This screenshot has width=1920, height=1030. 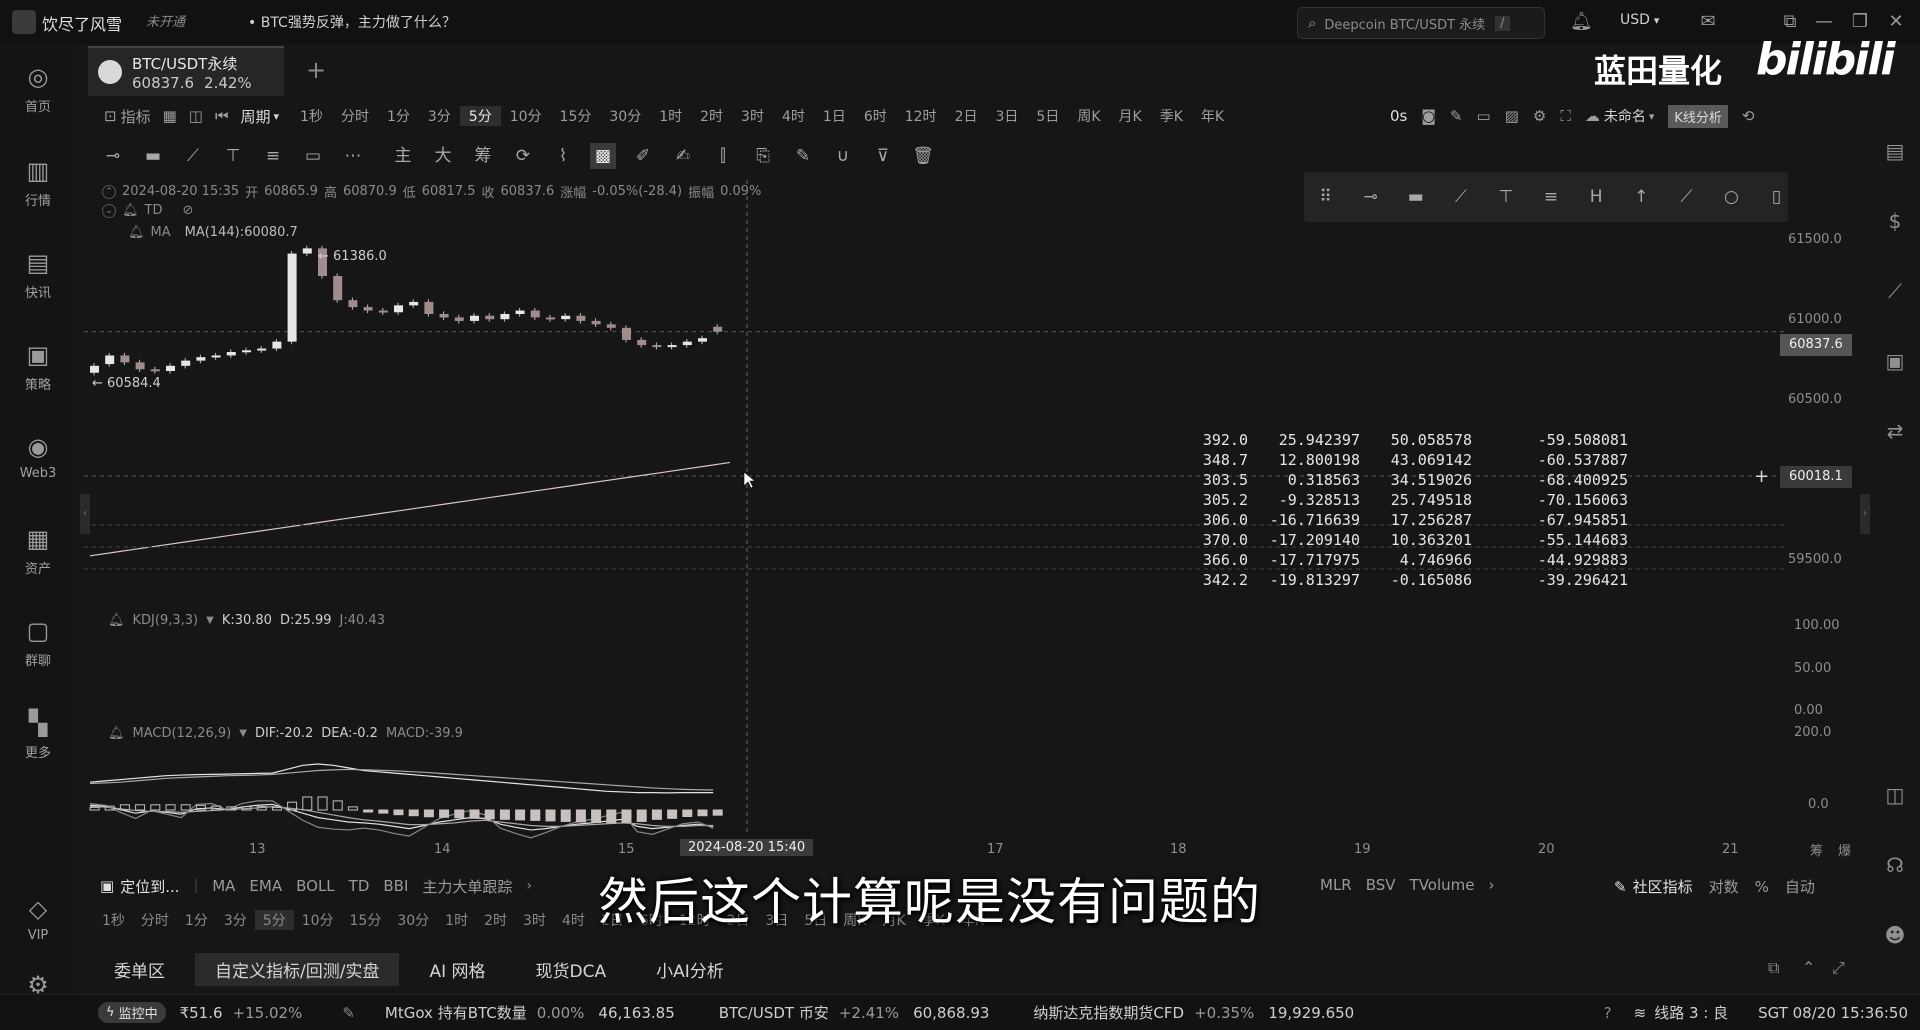 What do you see at coordinates (265, 886) in the screenshot?
I see `indicator-option: EMA` at bounding box center [265, 886].